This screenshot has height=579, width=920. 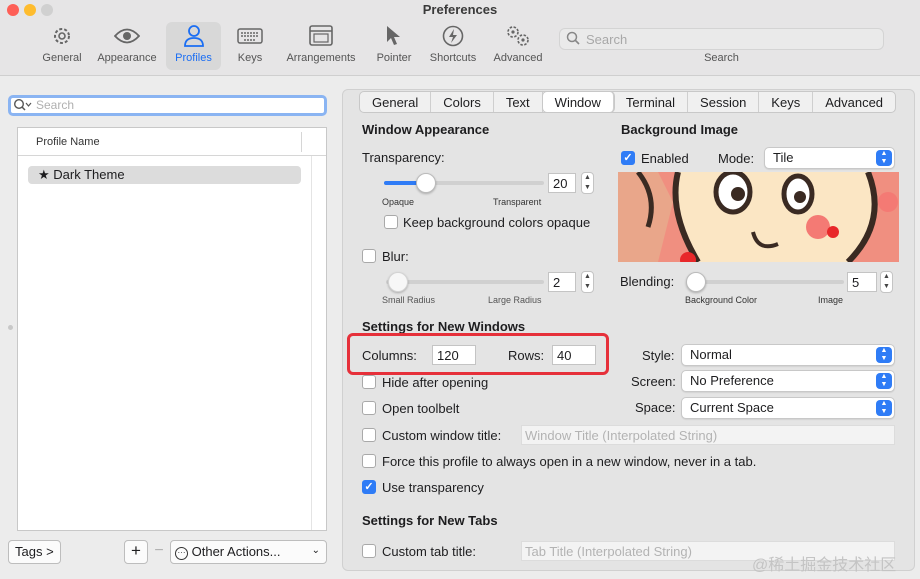 I want to click on space-popup-value: Current Space, so click(x=732, y=407).